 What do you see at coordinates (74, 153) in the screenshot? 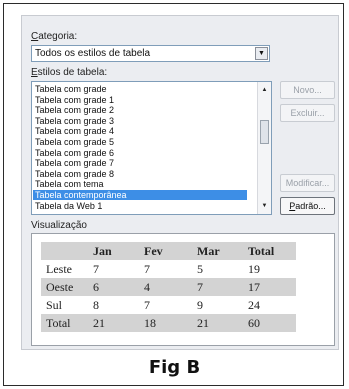
I see `list-item: Tabela com grade 6` at bounding box center [74, 153].